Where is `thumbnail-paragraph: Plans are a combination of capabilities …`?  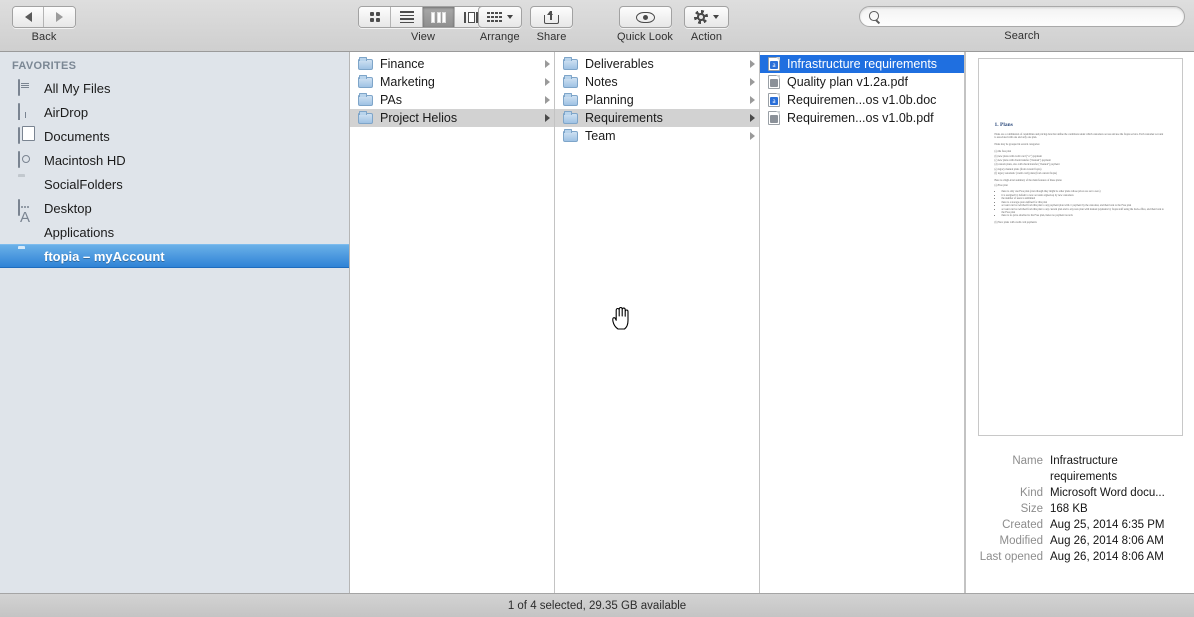
thumbnail-paragraph: Plans are a combination of capabilities … is located at coordinates (1079, 136).